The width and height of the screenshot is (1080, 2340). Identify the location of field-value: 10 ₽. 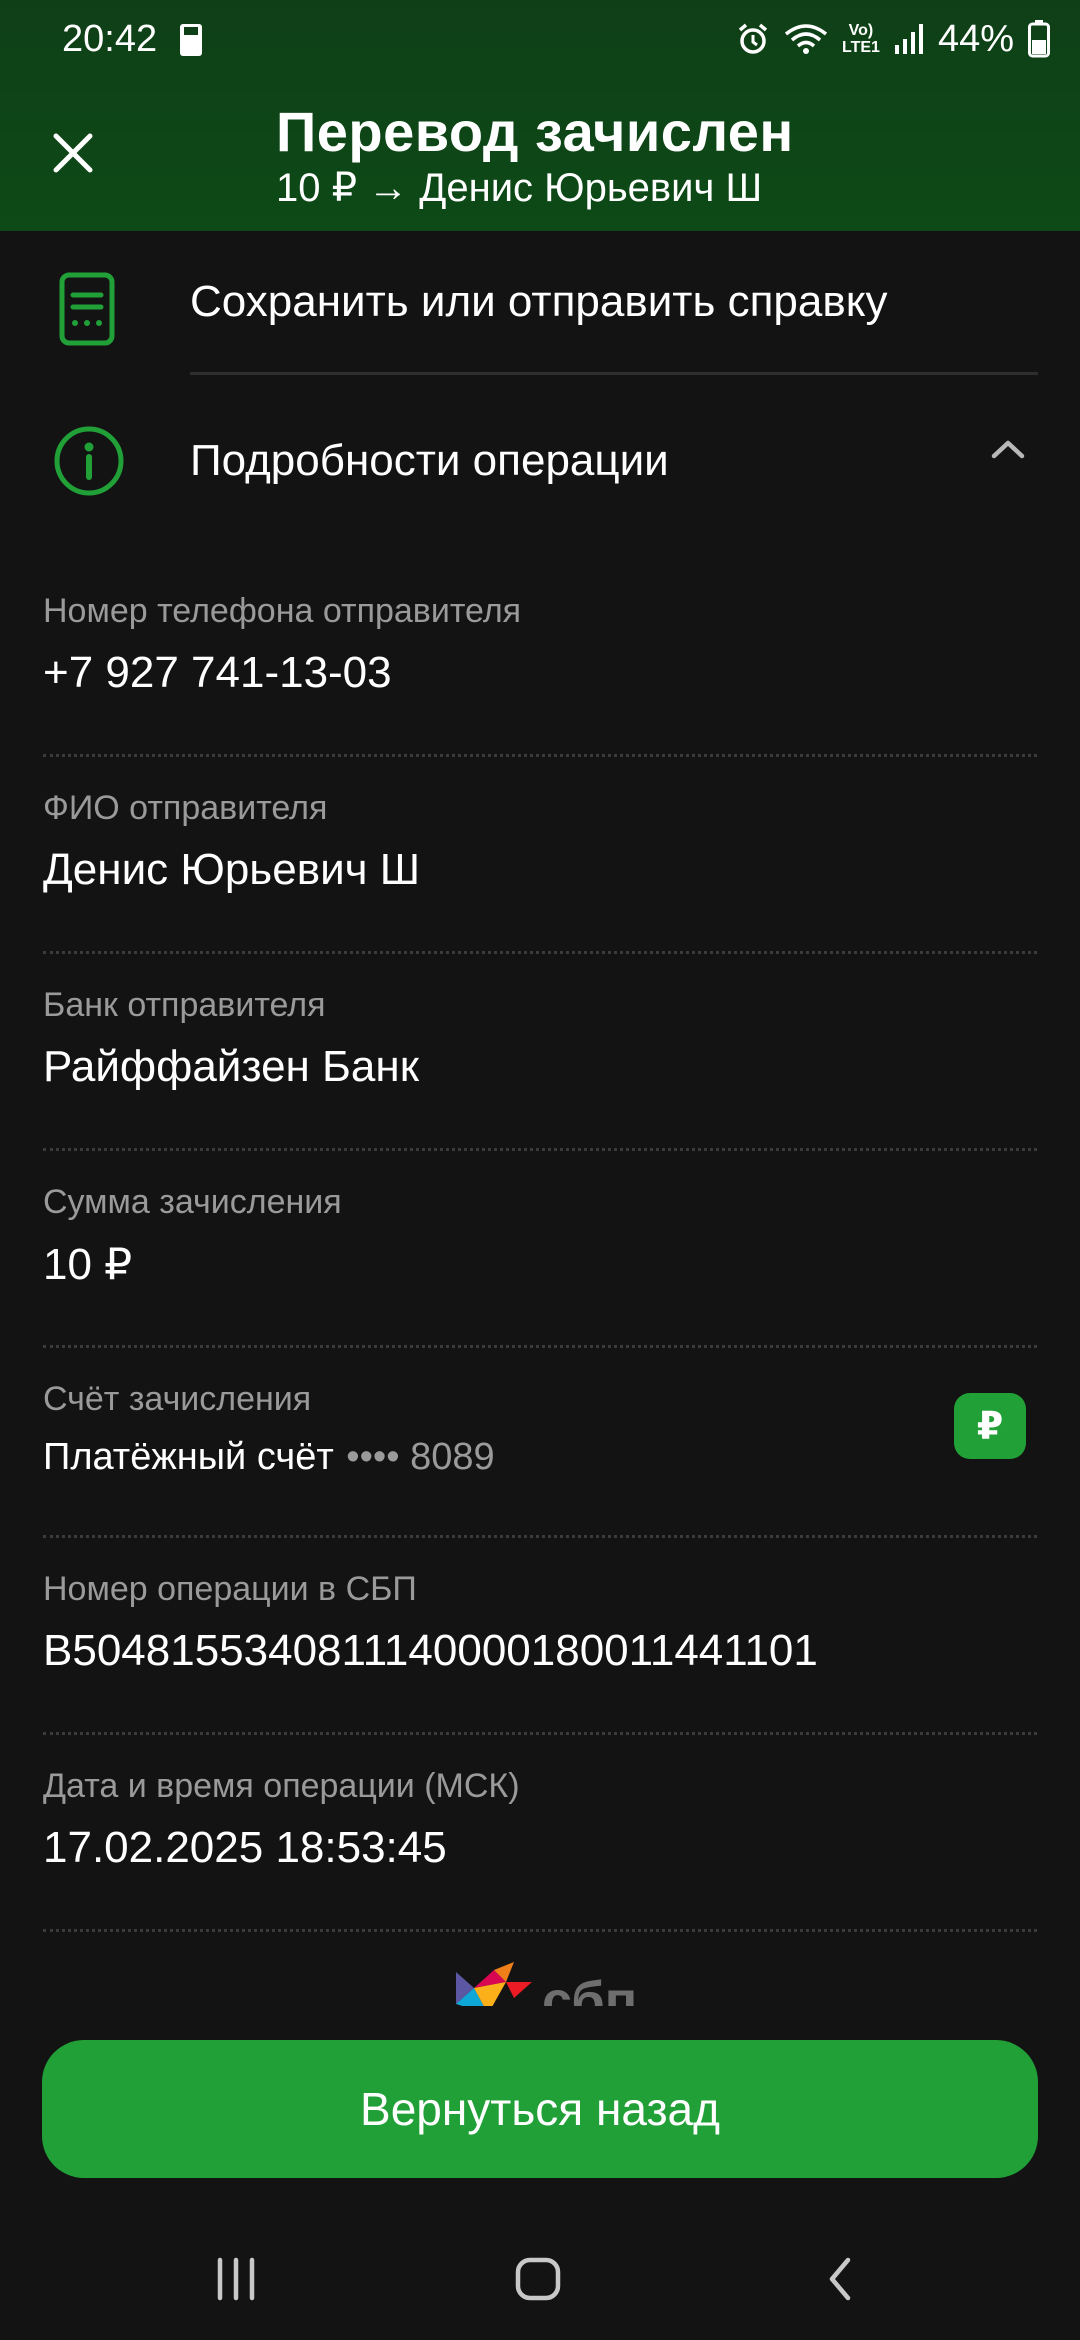
(88, 1264).